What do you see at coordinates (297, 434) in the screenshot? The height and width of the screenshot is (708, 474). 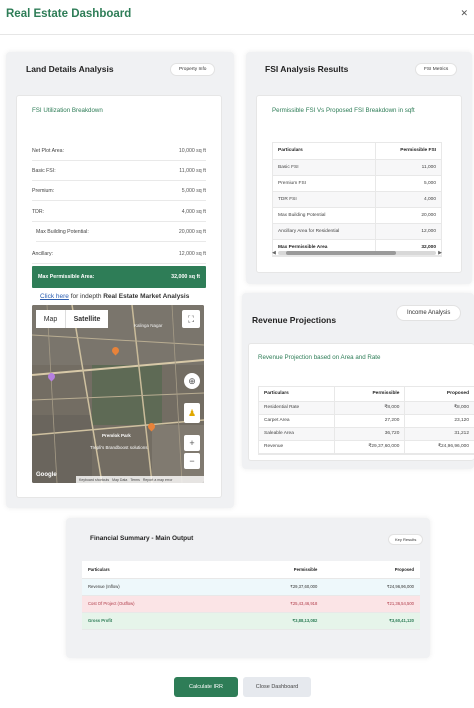 I see `revenue-cell: Saleable Area` at bounding box center [297, 434].